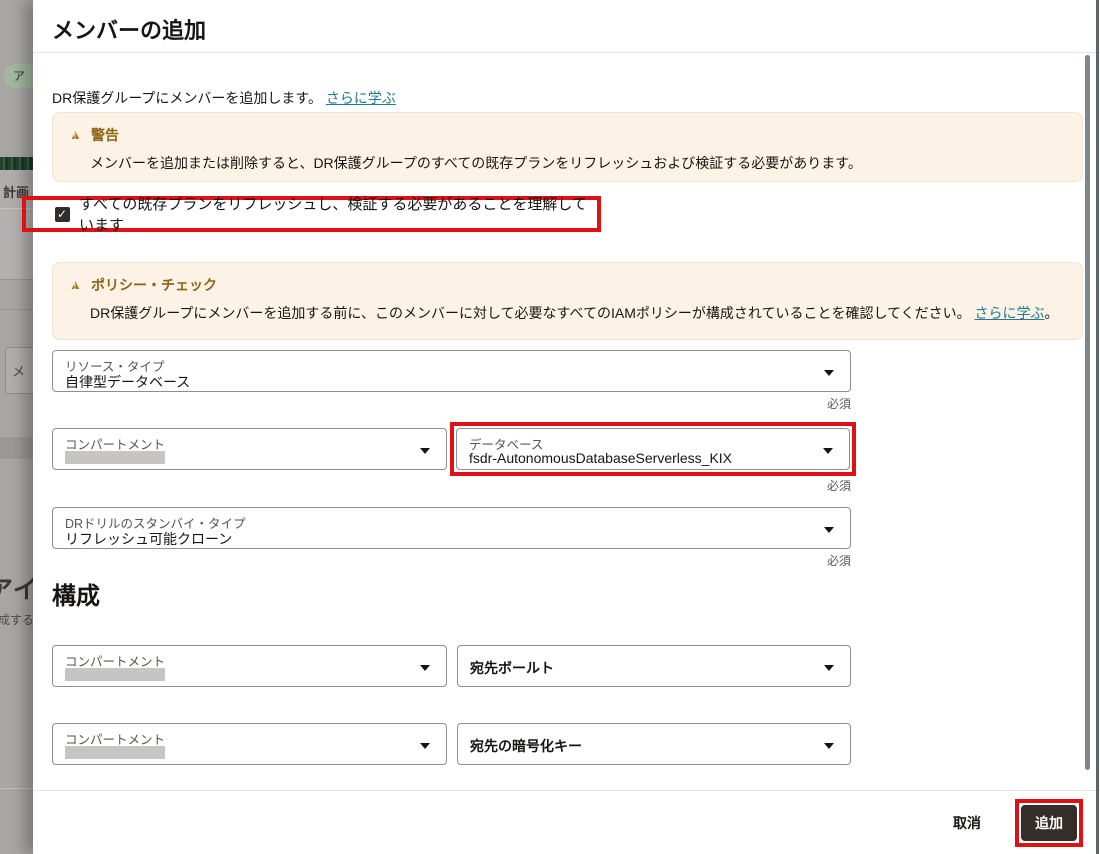  I want to click on annotation-add-button-highlight: 追加, so click(1049, 822).